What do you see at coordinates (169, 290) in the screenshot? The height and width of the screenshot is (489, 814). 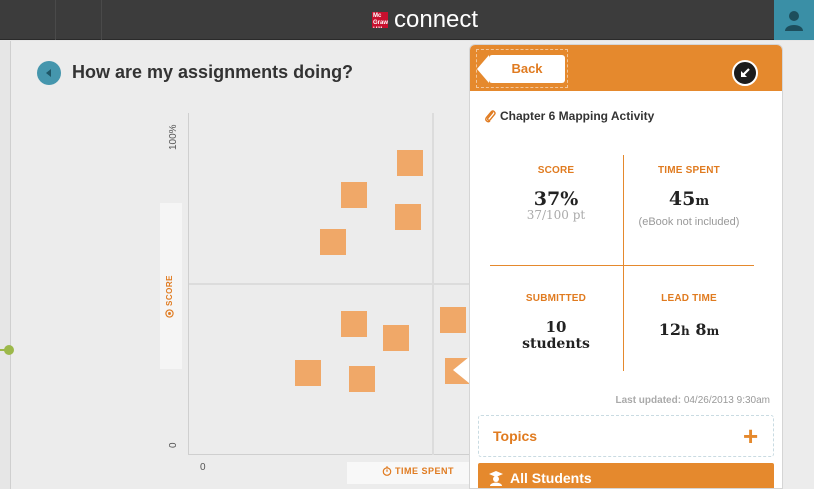 I see `y-axis-title: SCORE` at bounding box center [169, 290].